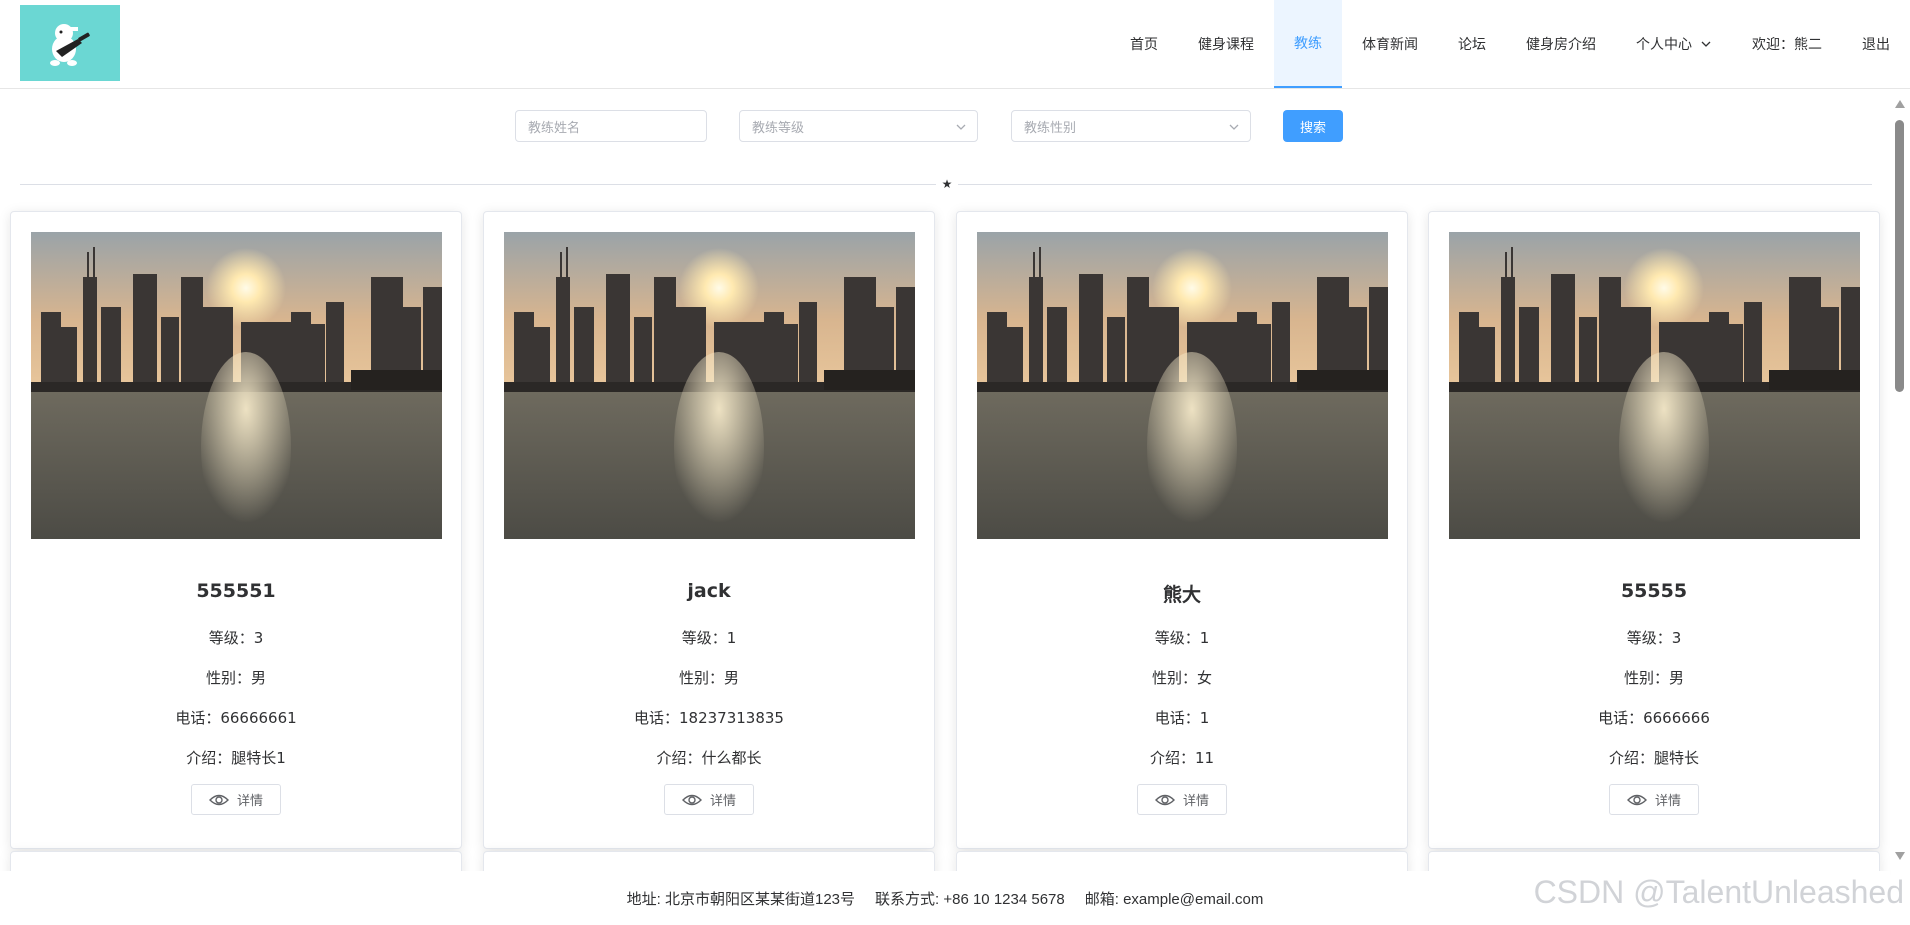  I want to click on coach-phone: 电话：6666666, so click(1654, 718).